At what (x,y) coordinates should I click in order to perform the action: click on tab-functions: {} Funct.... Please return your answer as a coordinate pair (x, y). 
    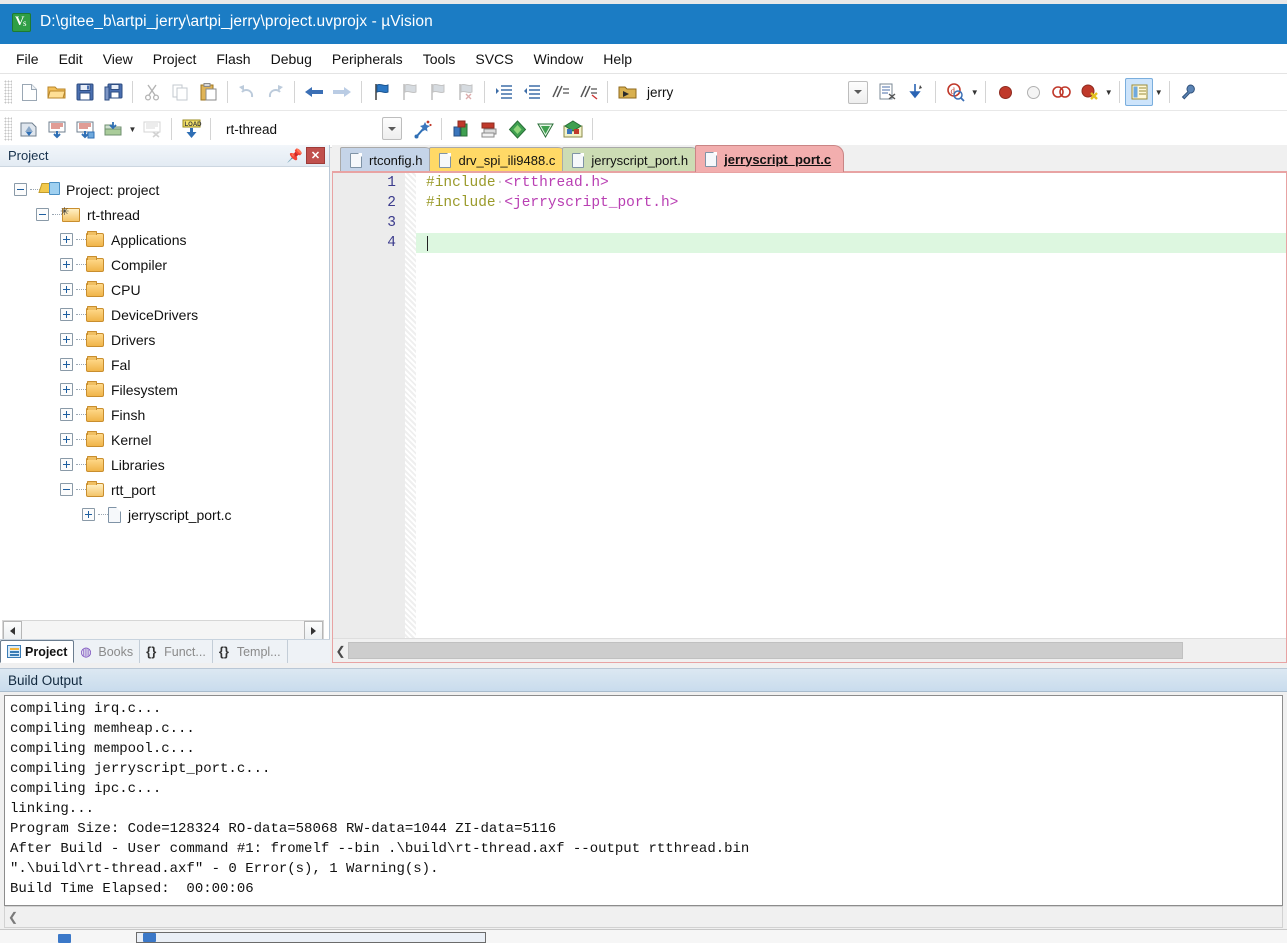
    Looking at the image, I should click on (176, 651).